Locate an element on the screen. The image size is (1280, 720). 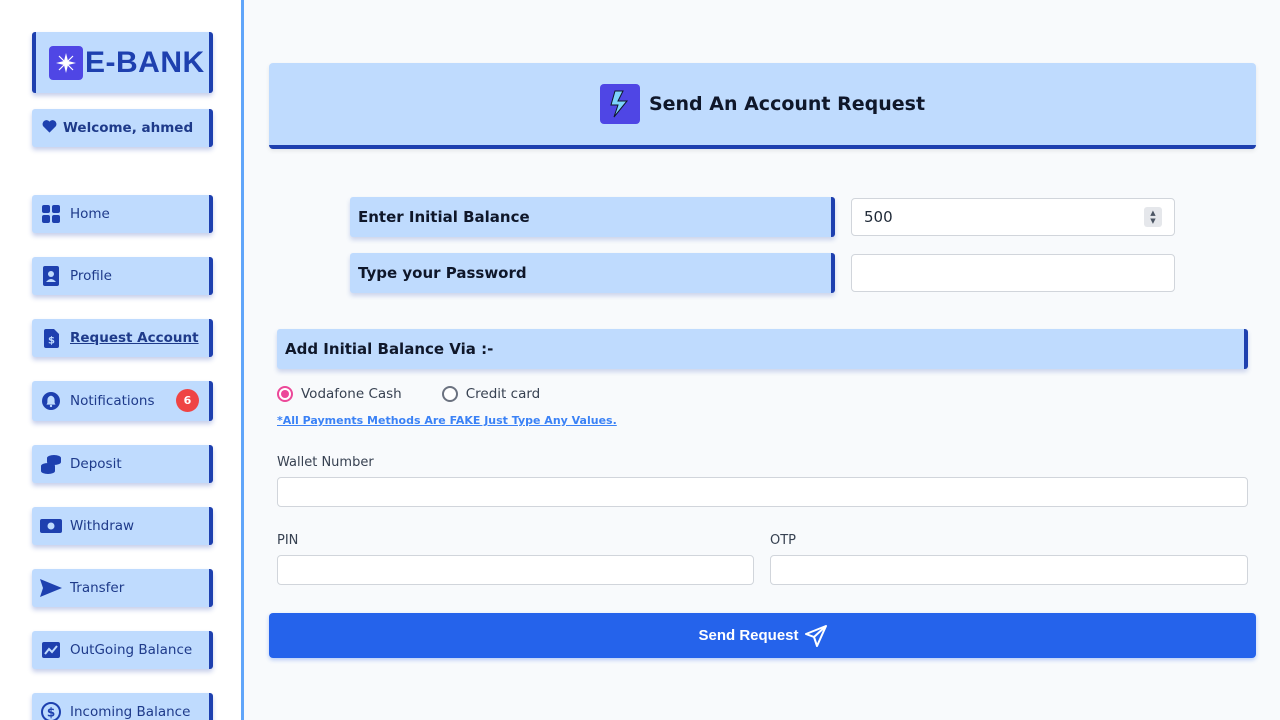
sidebar-item-deposit: Deposit is located at coordinates (122, 464).